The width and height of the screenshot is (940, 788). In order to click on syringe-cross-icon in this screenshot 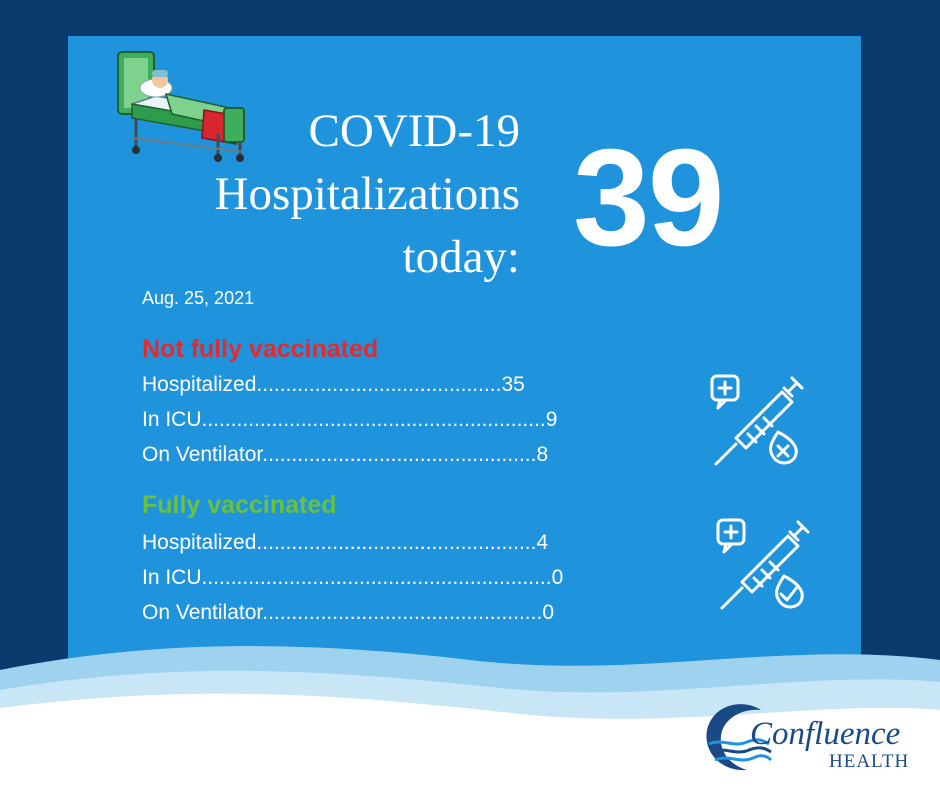, I will do `click(757, 420)`.